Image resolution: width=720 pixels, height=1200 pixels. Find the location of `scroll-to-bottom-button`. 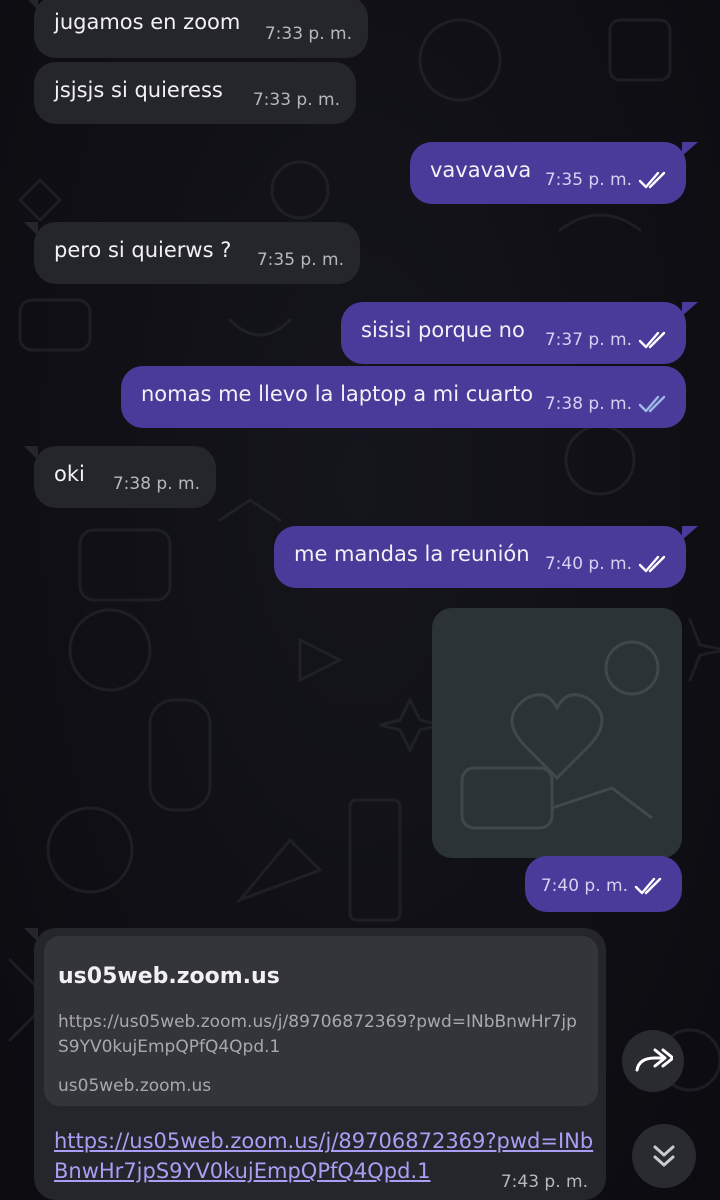

scroll-to-bottom-button is located at coordinates (664, 1156).